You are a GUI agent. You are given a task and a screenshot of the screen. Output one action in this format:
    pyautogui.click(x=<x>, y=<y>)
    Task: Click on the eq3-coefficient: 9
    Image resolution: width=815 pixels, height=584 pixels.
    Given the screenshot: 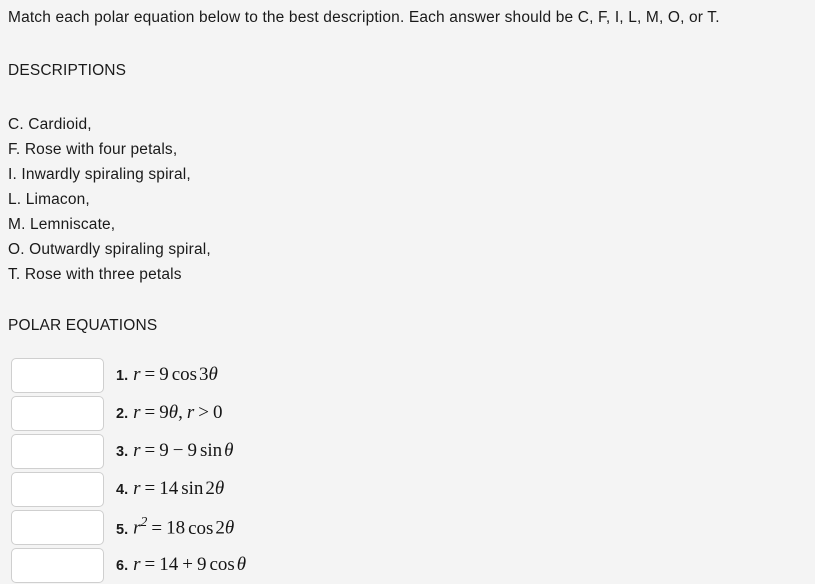 What is the action you would take?
    pyautogui.click(x=192, y=450)
    